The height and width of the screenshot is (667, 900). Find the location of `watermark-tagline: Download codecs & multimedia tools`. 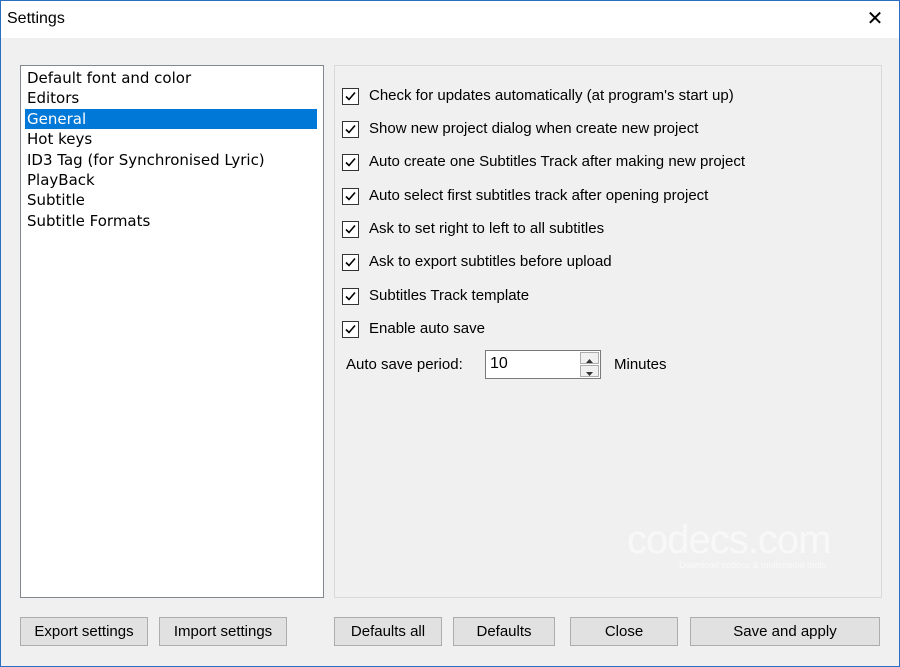

watermark-tagline: Download codecs & multimedia tools is located at coordinates (753, 565).